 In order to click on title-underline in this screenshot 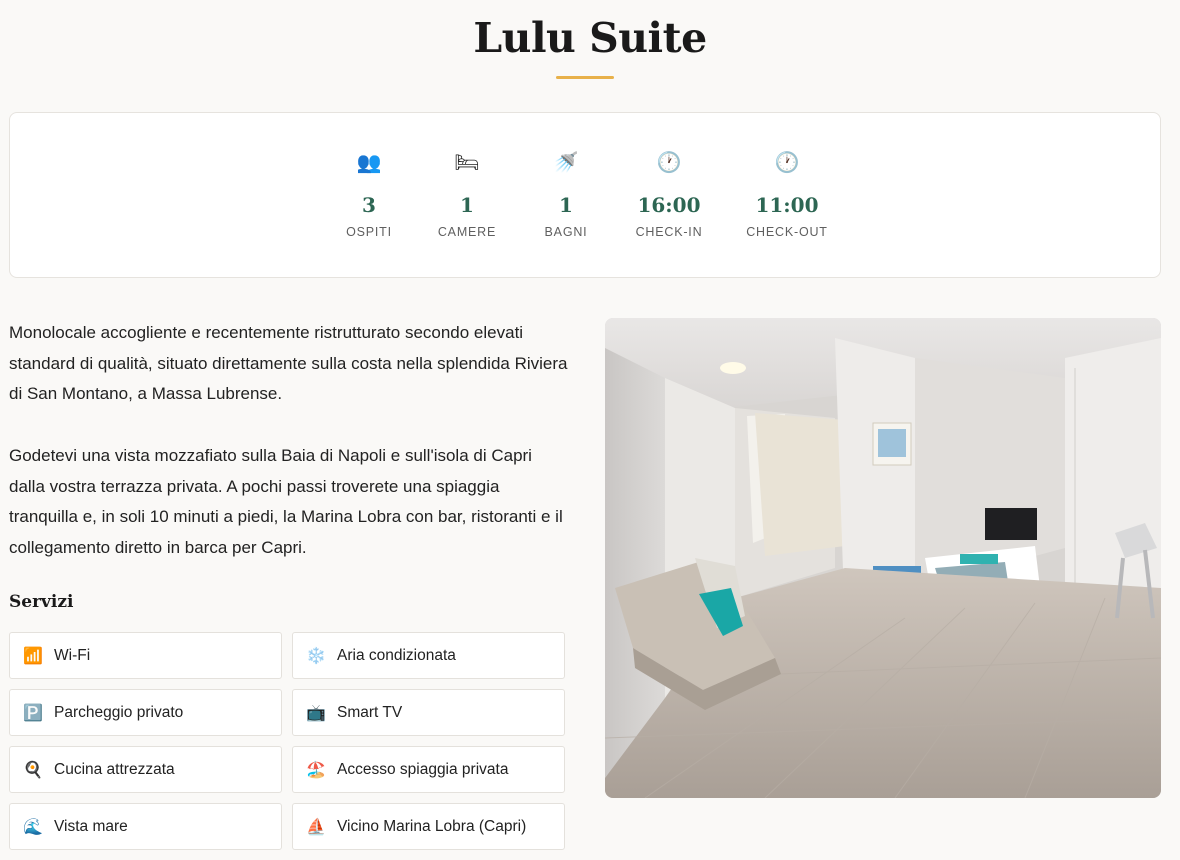, I will do `click(585, 77)`.